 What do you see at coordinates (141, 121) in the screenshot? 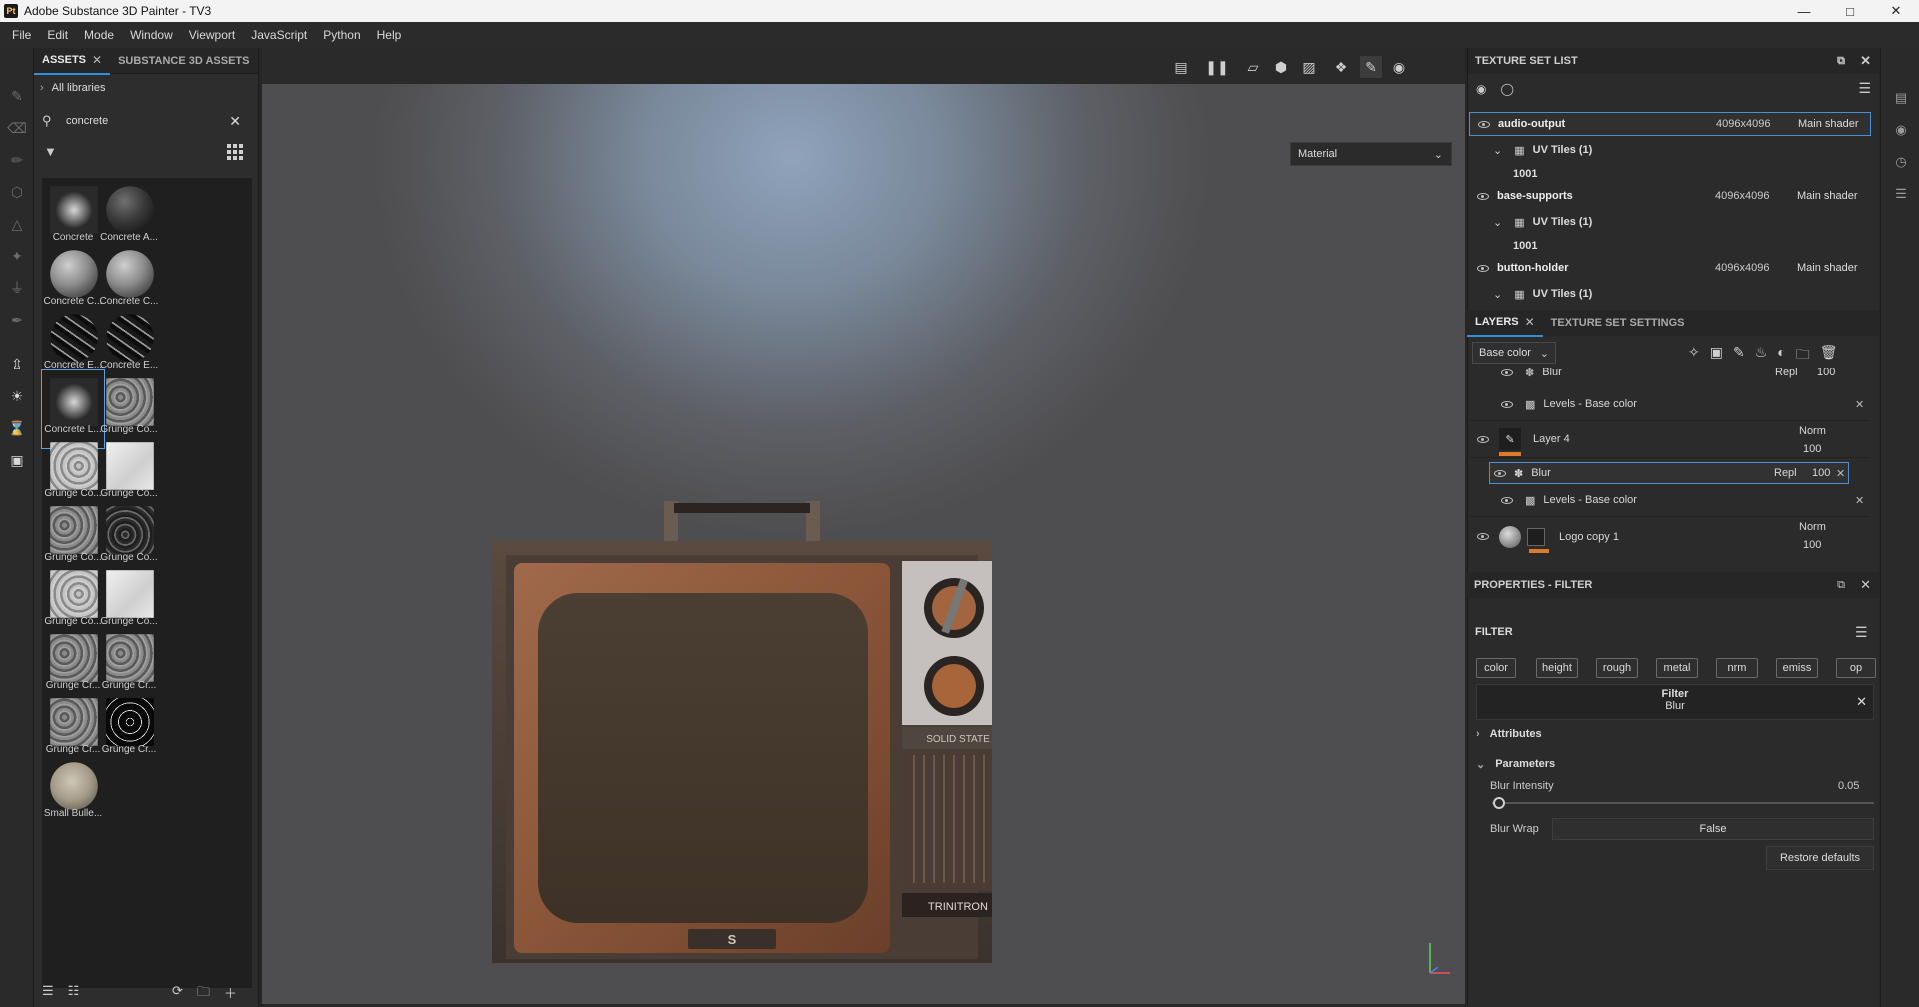
I see `search-input` at bounding box center [141, 121].